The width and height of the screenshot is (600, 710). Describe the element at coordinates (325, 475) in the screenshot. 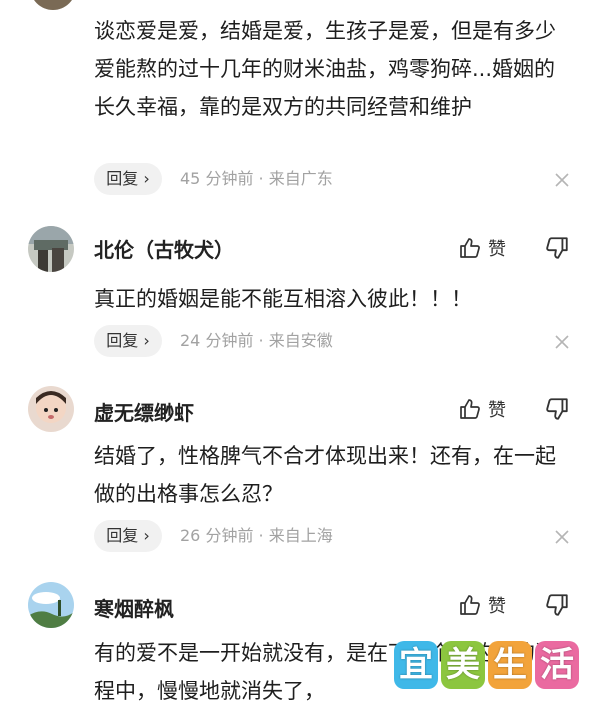

I see `comment-text: 结婚了，性格脾气不合才体现出来！还有，在一起做的出格事怎么忍？` at that location.